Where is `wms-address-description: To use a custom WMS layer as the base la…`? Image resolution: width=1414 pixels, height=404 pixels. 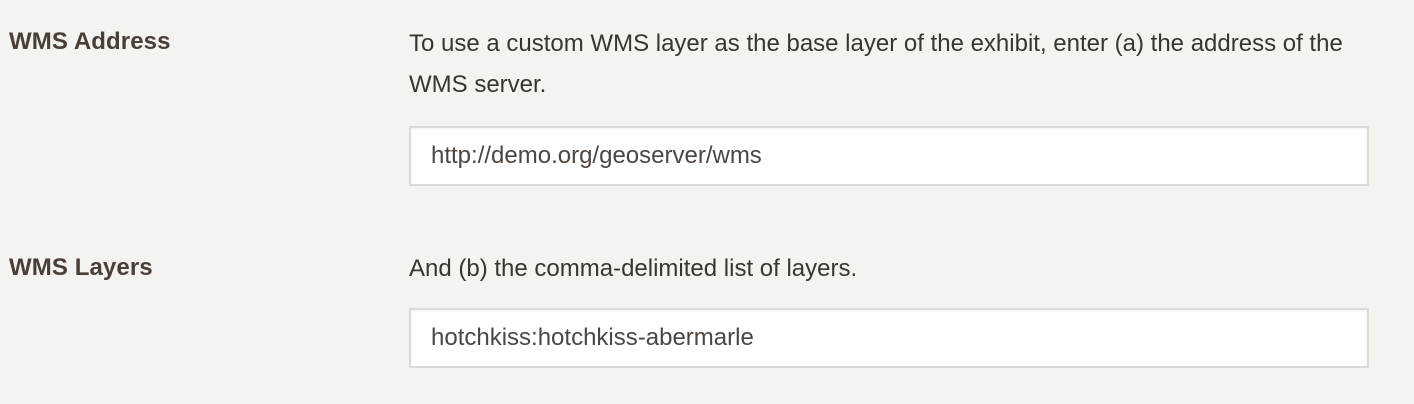 wms-address-description: To use a custom WMS layer as the base la… is located at coordinates (876, 64).